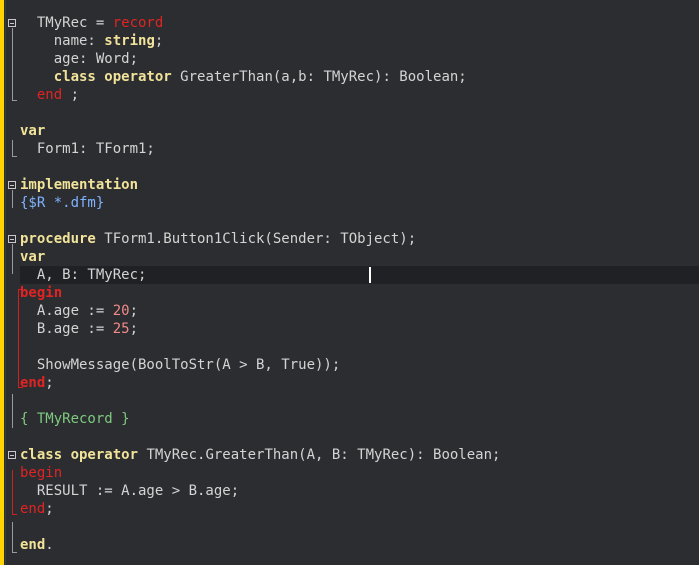 The height and width of the screenshot is (565, 699). Describe the element at coordinates (188, 365) in the screenshot. I see `code-token: ShowMessage(BoolToStr(A > B, True));` at that location.